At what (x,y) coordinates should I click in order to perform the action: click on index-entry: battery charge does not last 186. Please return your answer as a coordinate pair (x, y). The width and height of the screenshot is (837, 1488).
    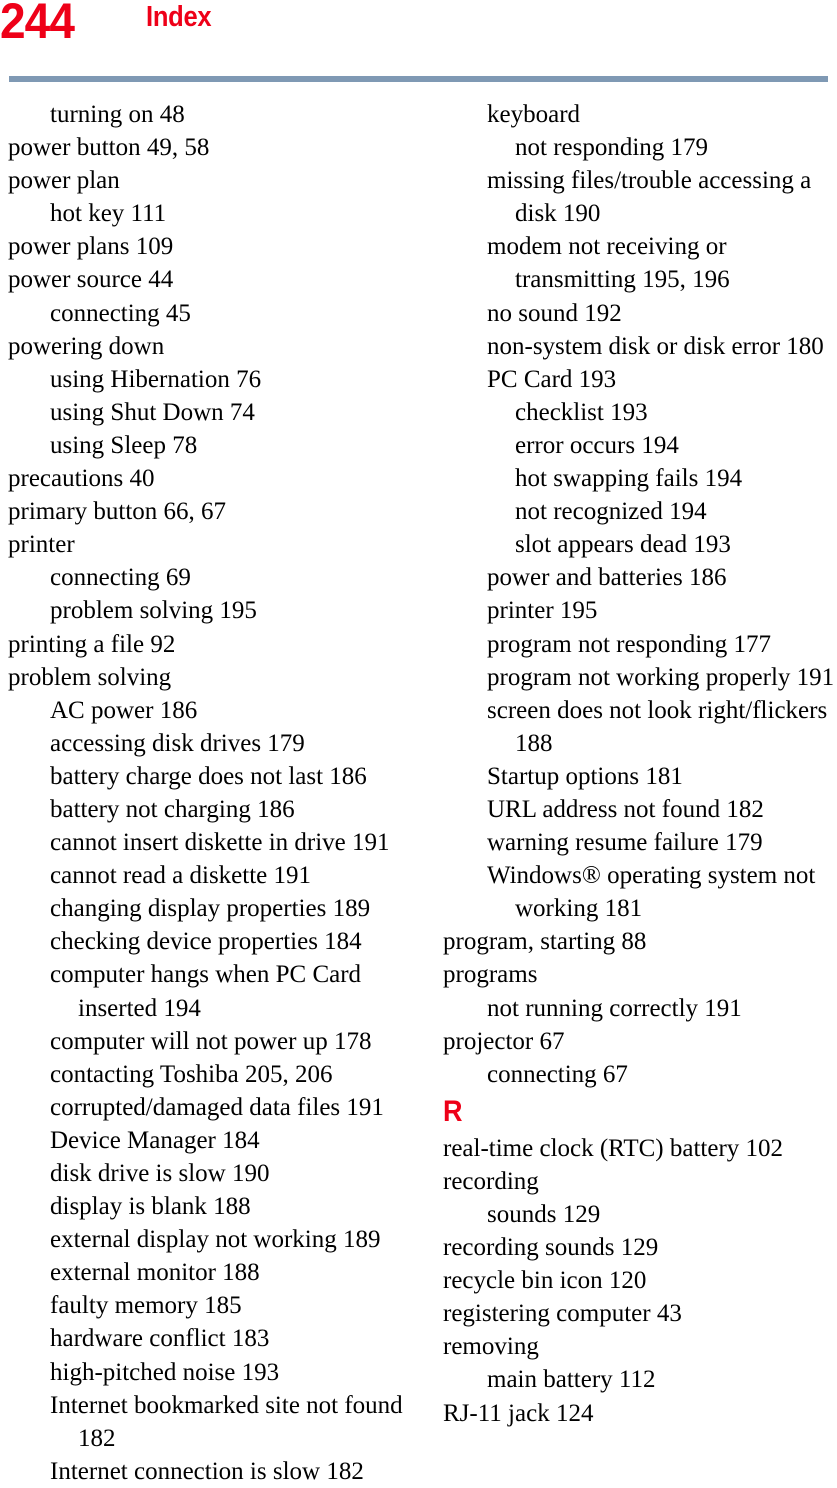
    Looking at the image, I should click on (208, 776).